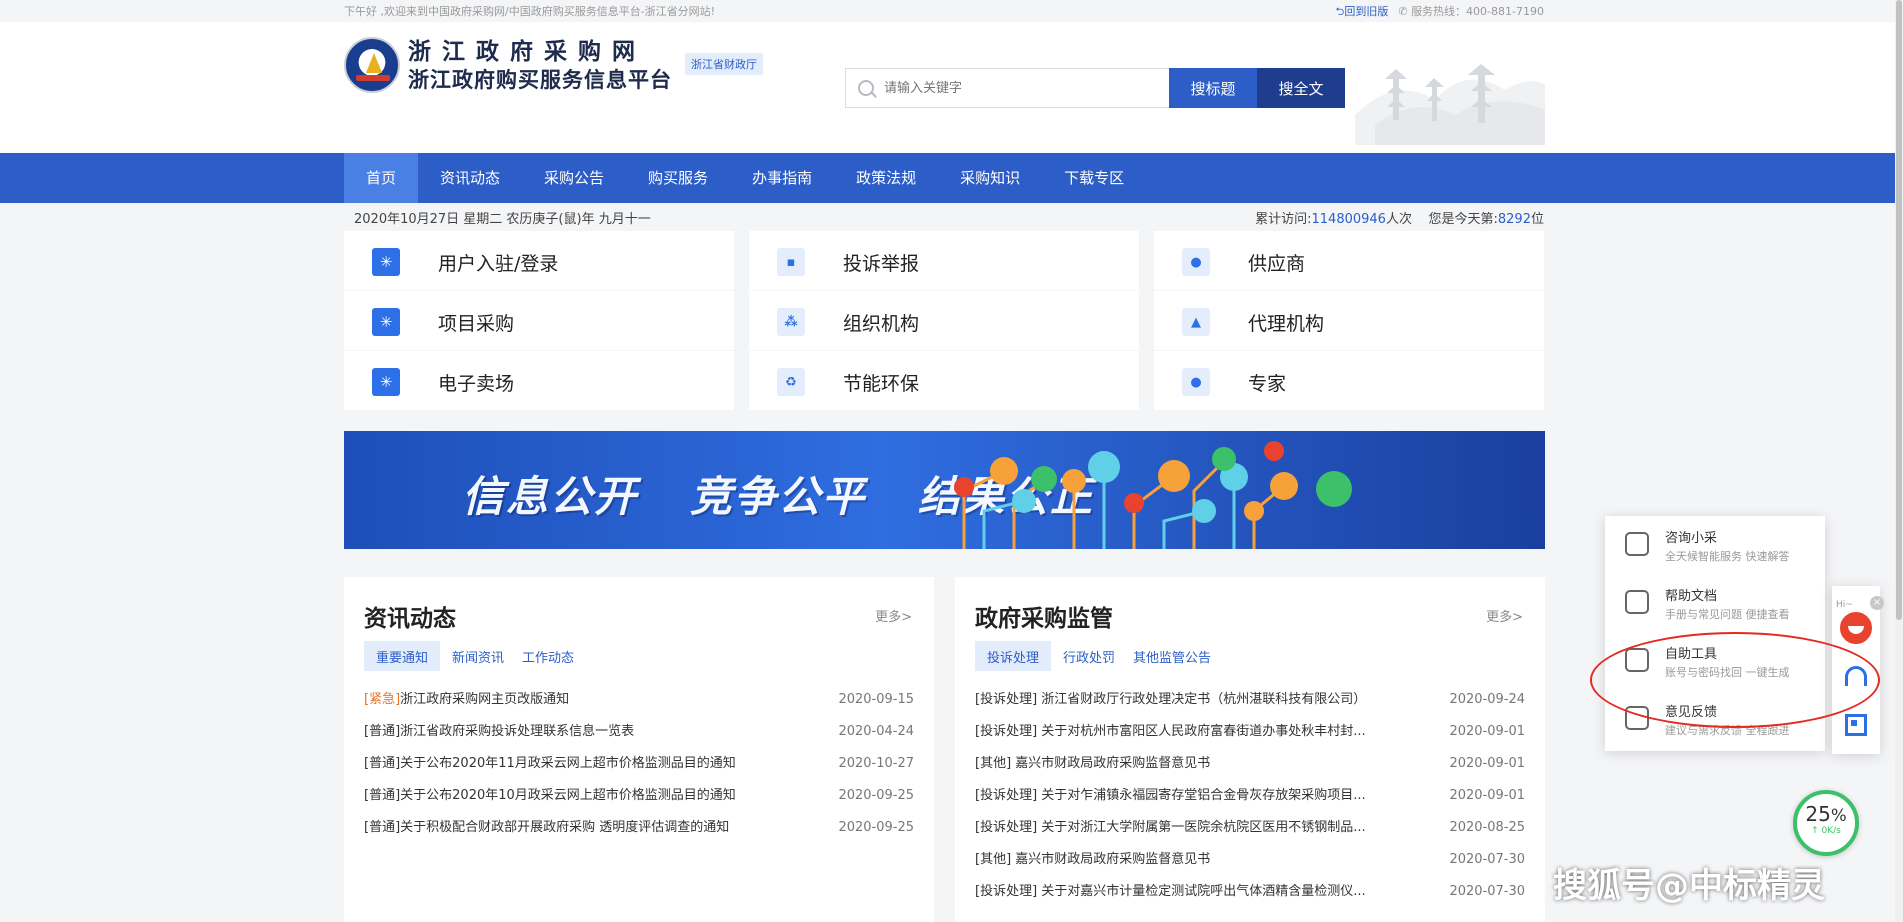  I want to click on supervision-item: [其他] 嘉兴市财政局政府采购监督意见书 2020-09-01, so click(1250, 764).